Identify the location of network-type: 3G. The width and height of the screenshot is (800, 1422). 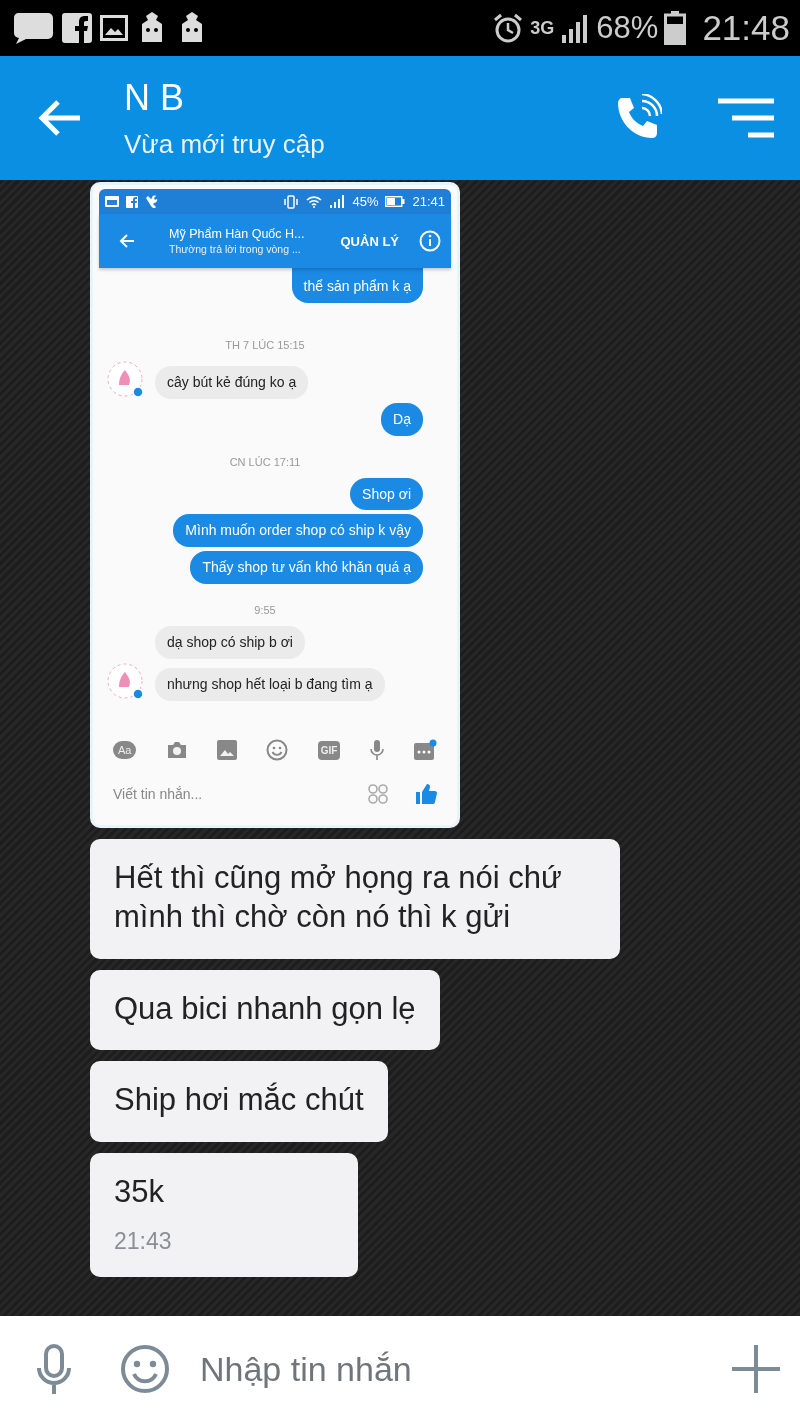
(542, 28).